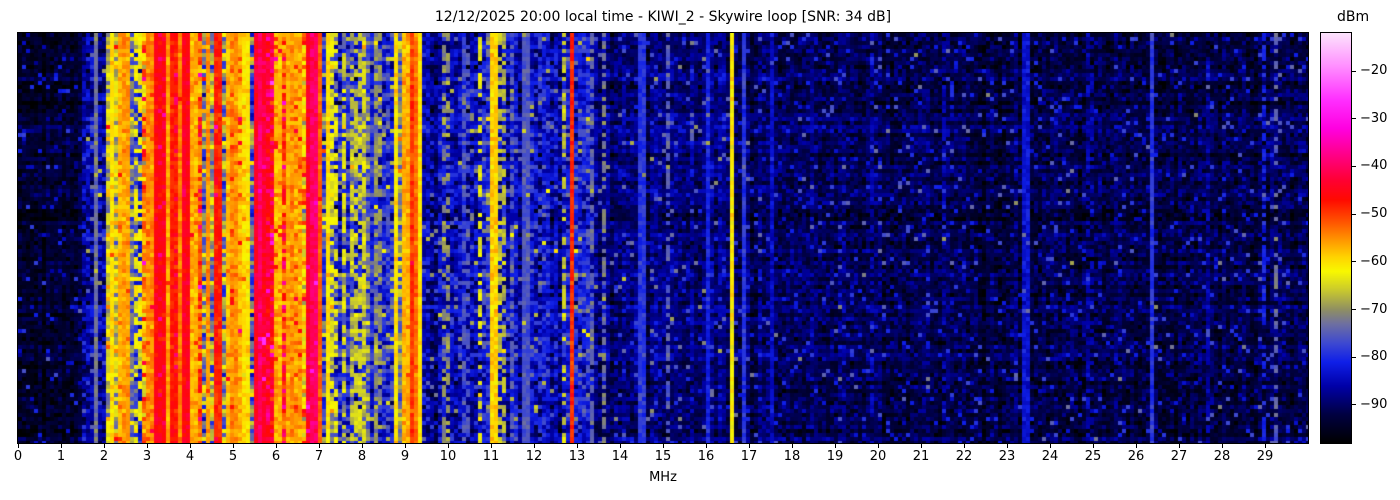 The height and width of the screenshot is (500, 1400). I want to click on colorbar-tick-label: −70, so click(1374, 309).